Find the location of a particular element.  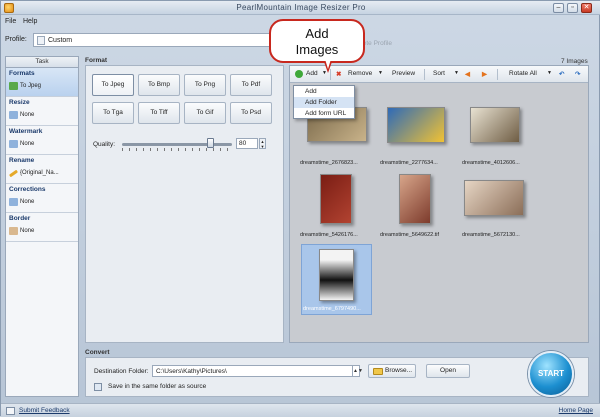

format-tiff-button: To Tiff is located at coordinates (159, 113).